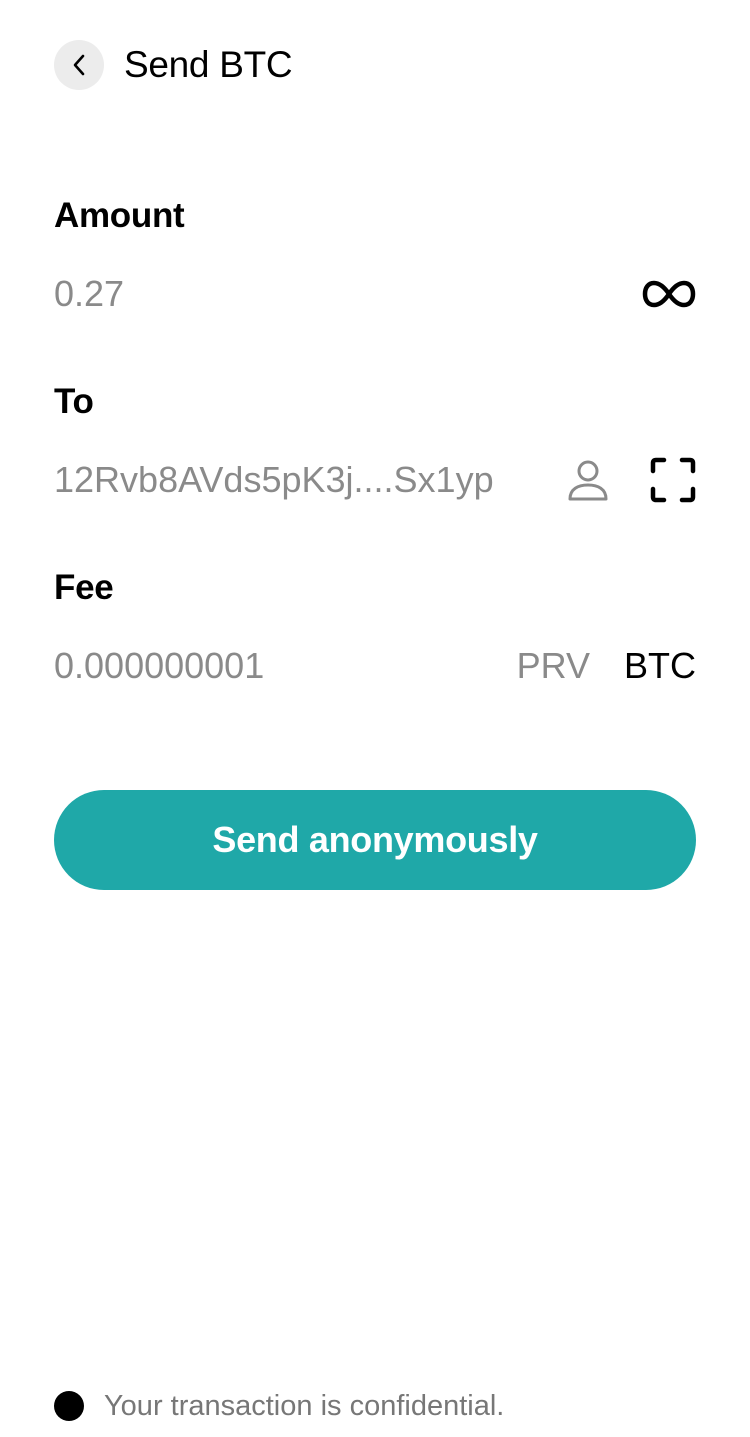  I want to click on back-button, so click(79, 65).